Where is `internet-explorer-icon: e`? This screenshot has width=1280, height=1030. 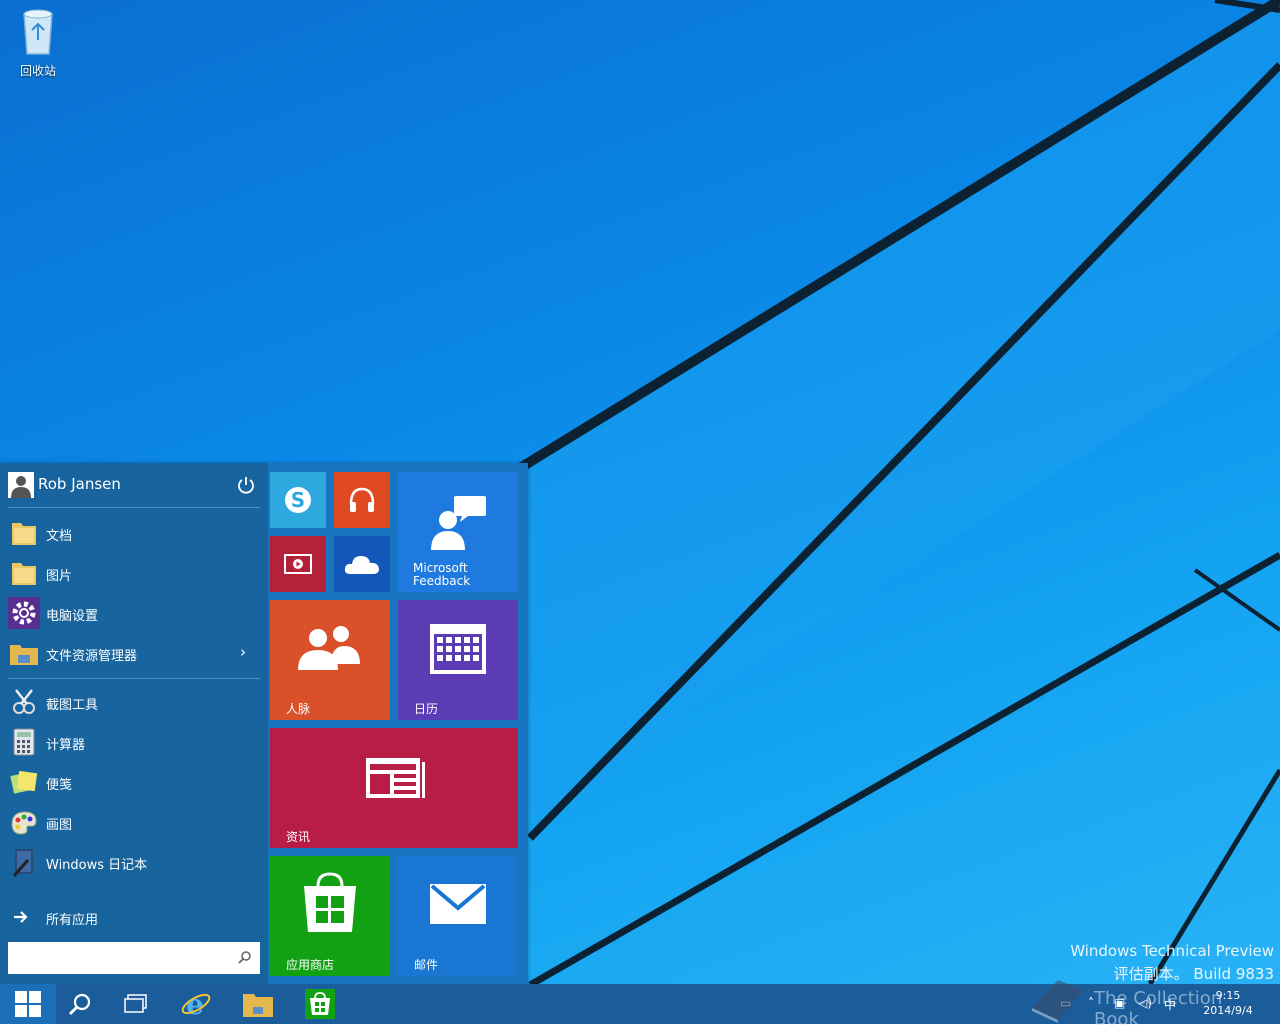
internet-explorer-icon: e is located at coordinates (196, 1004).